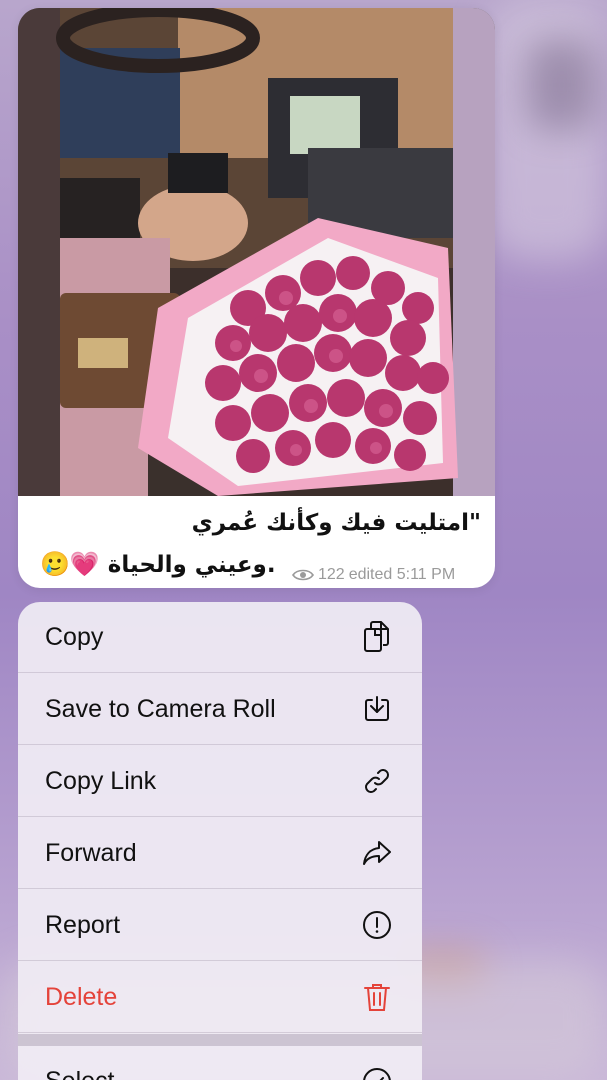  I want to click on menu-item-label: Save to Camera Roll, so click(160, 708).